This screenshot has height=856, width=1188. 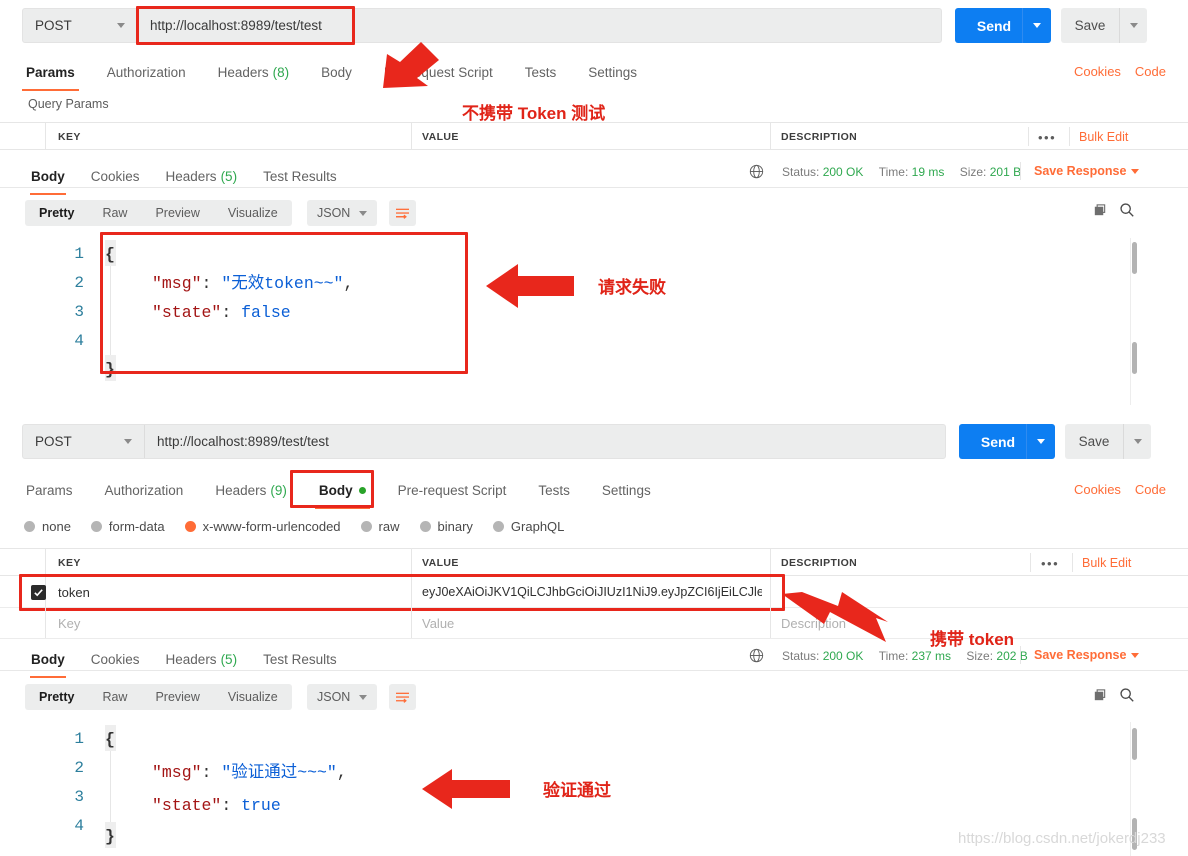 I want to click on status-value: 200 OK, so click(x=843, y=172).